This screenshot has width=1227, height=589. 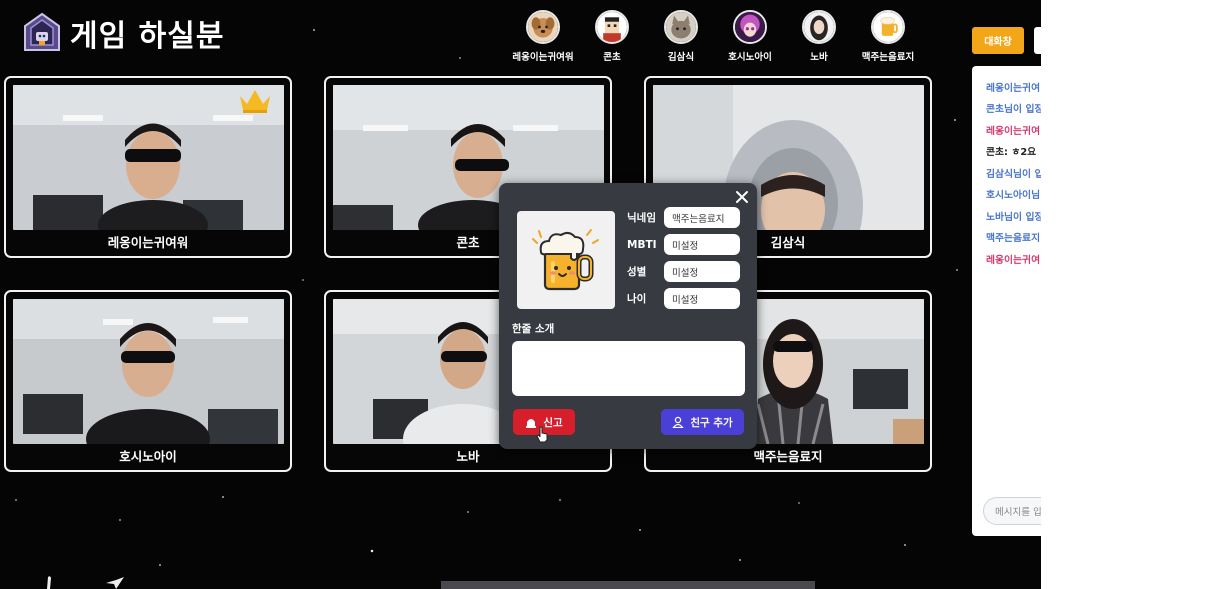 What do you see at coordinates (702, 217) in the screenshot?
I see `nickname-value: 맥주는음료지` at bounding box center [702, 217].